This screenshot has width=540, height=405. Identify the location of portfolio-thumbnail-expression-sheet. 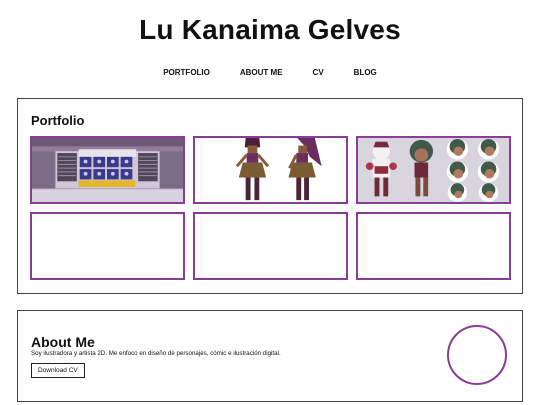
(433, 170).